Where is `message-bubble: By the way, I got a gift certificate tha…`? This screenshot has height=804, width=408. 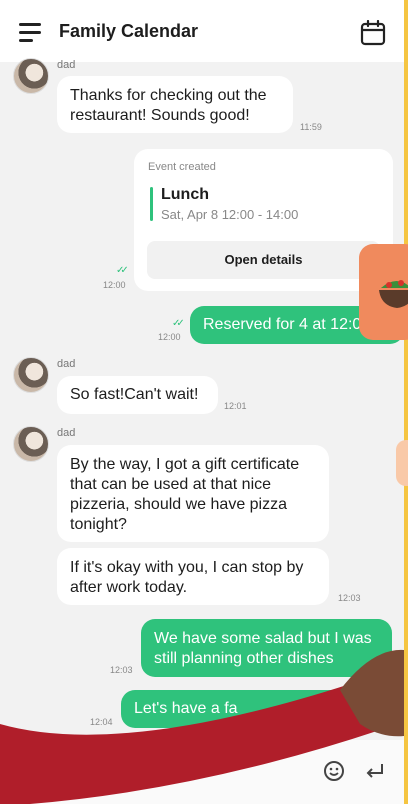
message-bubble: By the way, I got a gift certificate tha… is located at coordinates (193, 493).